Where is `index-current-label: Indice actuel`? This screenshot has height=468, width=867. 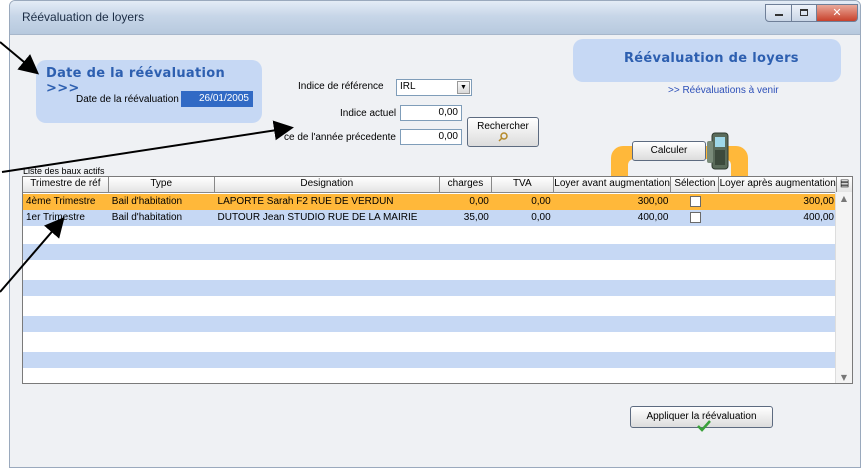
index-current-label: Indice actuel is located at coordinates (368, 113).